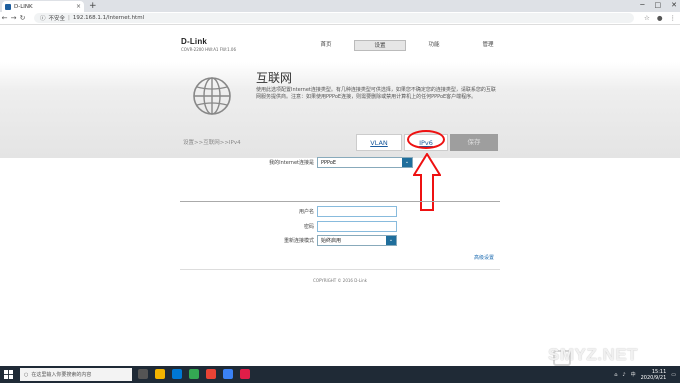 This screenshot has height=383, width=680. I want to click on copyright: COPYRIGHT © 2016 D-Link, so click(340, 280).